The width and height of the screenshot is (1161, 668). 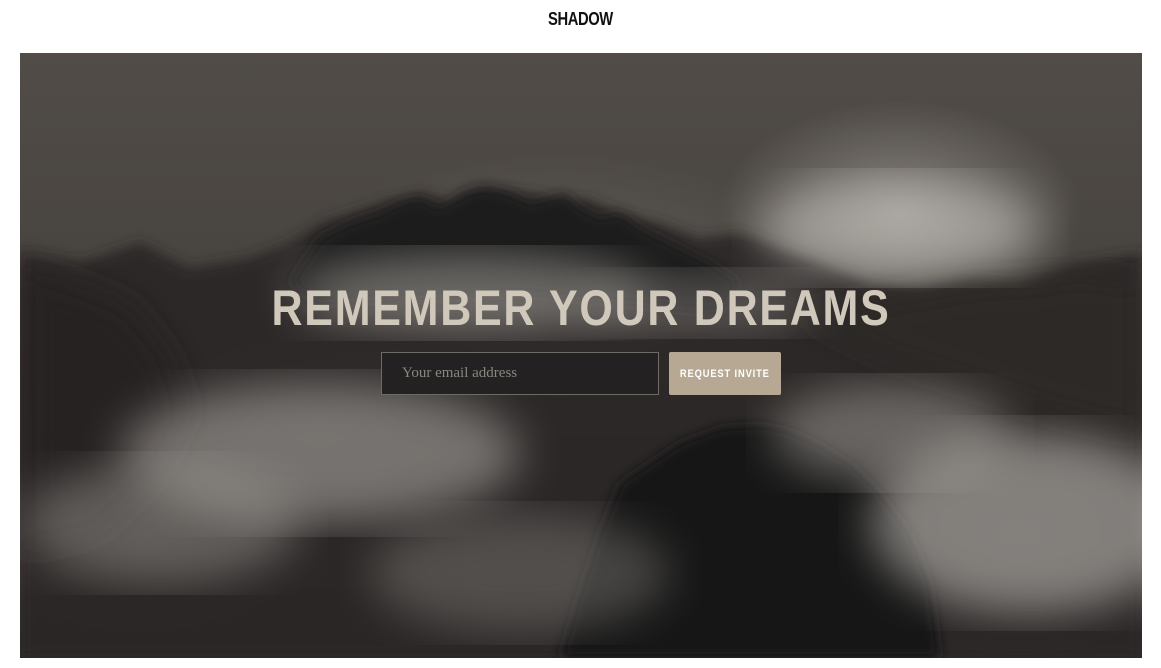 I want to click on request-invite-label: REQUEST INVITE, so click(x=725, y=373).